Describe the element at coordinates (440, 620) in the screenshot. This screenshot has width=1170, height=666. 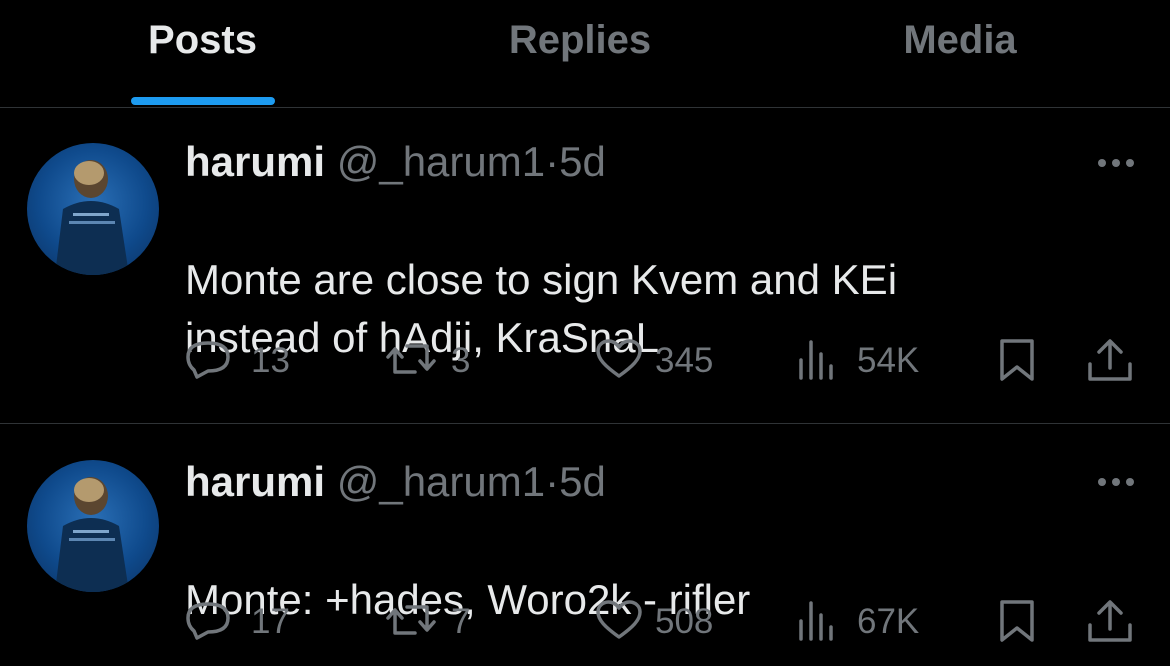
I see `repost-button: 7` at that location.